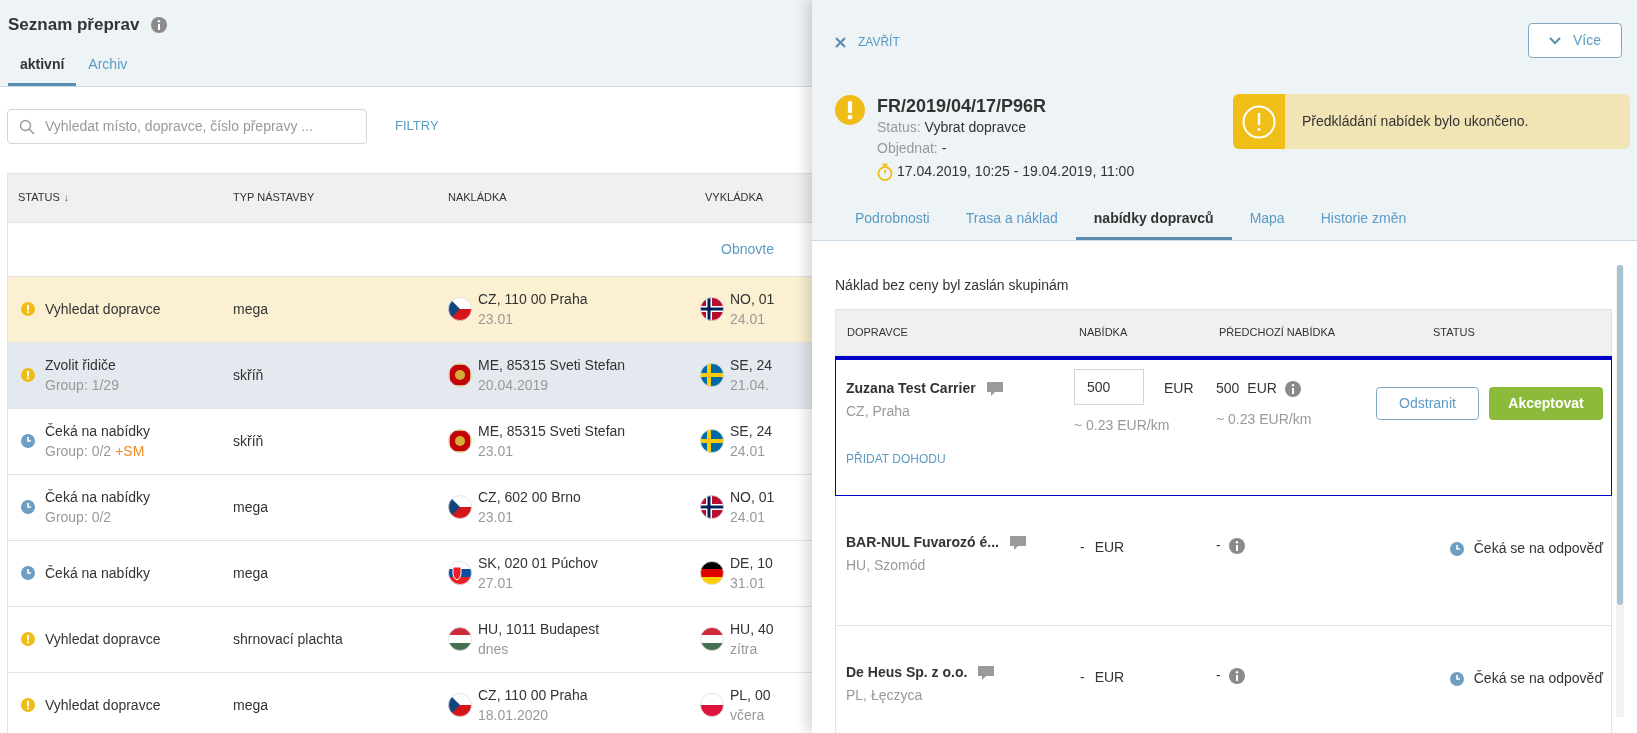 The image size is (1637, 733). What do you see at coordinates (752, 629) in the screenshot?
I see `place-text: HU, 40` at bounding box center [752, 629].